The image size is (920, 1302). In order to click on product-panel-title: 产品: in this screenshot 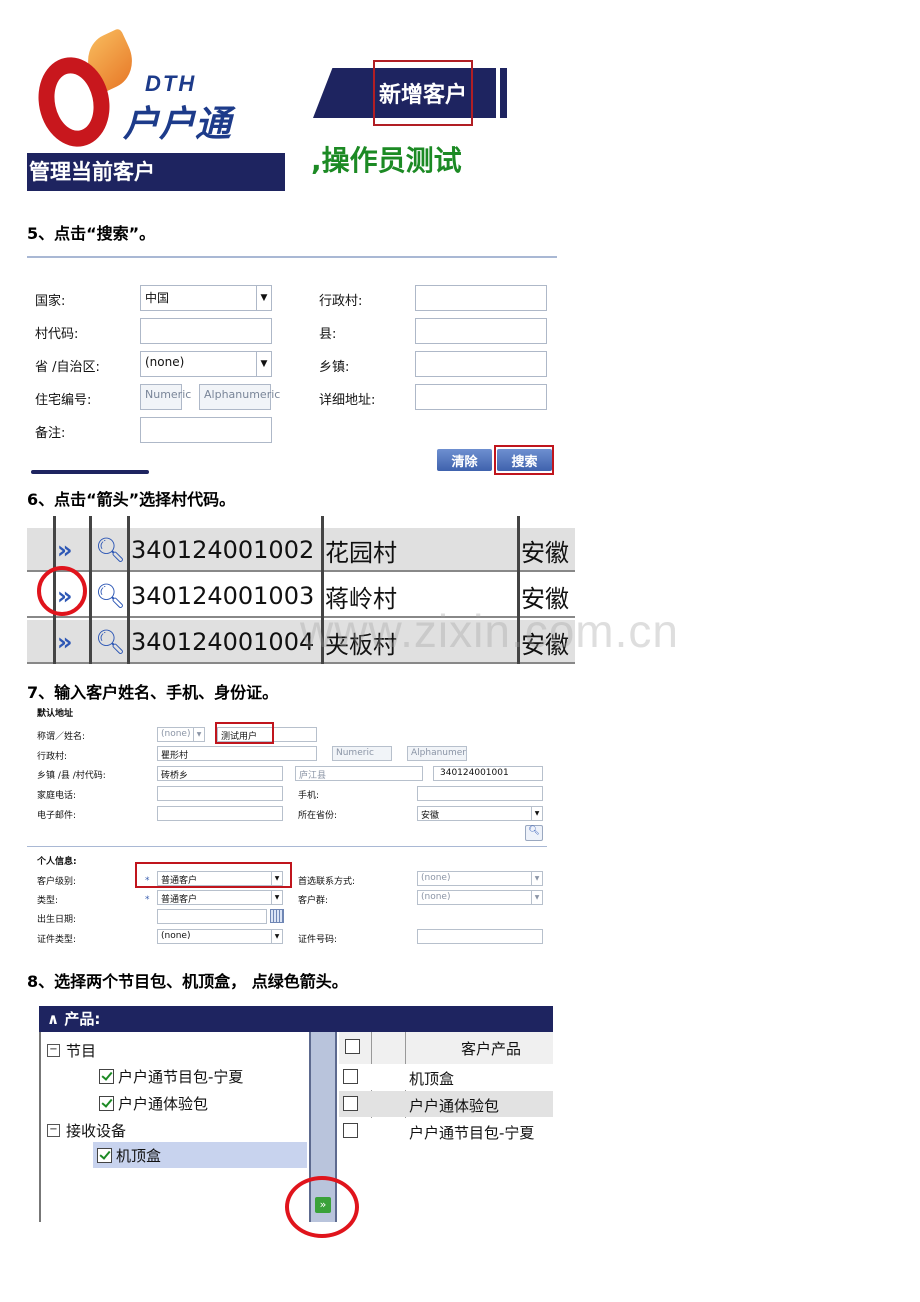, I will do `click(82, 1019)`.